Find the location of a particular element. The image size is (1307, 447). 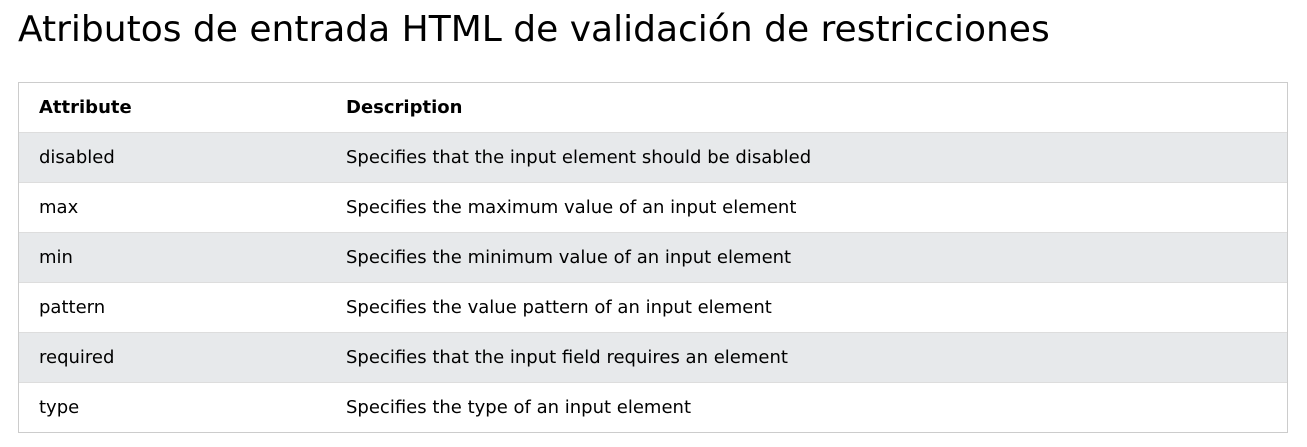

attribute-cell: required is located at coordinates (172, 357).